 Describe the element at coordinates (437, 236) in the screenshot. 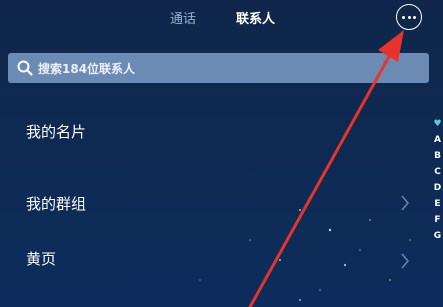

I see `index-letter: G` at that location.